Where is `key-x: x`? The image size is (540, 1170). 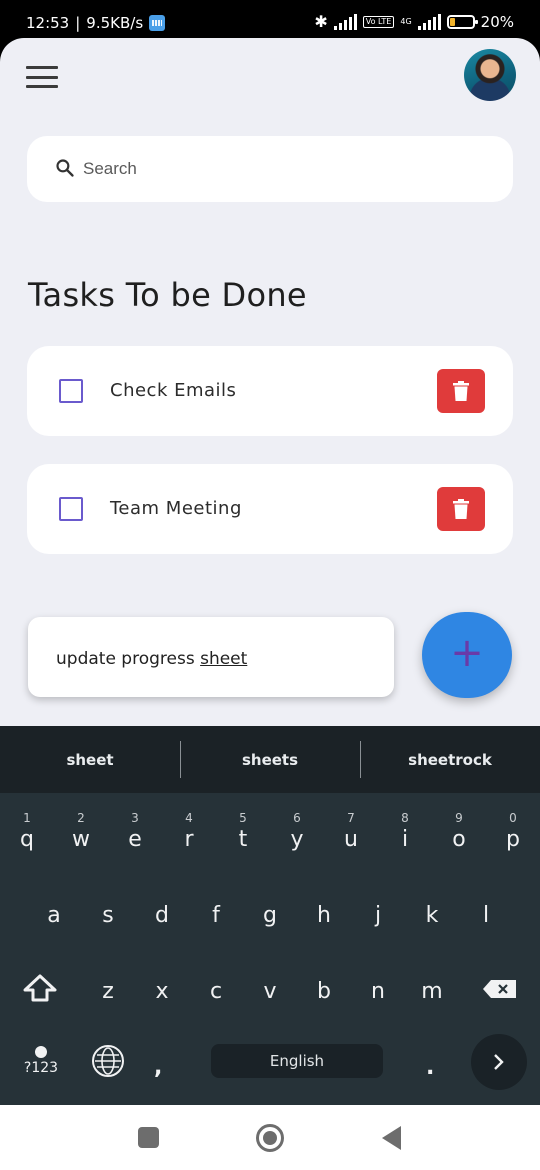 key-x: x is located at coordinates (162, 991).